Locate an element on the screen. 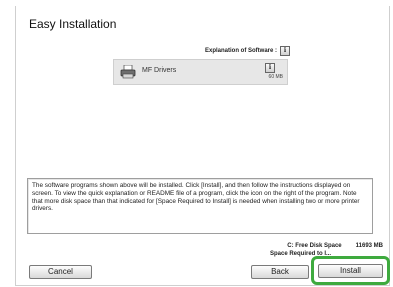 The image size is (393, 287). software-name: MF Drivers is located at coordinates (159, 70).